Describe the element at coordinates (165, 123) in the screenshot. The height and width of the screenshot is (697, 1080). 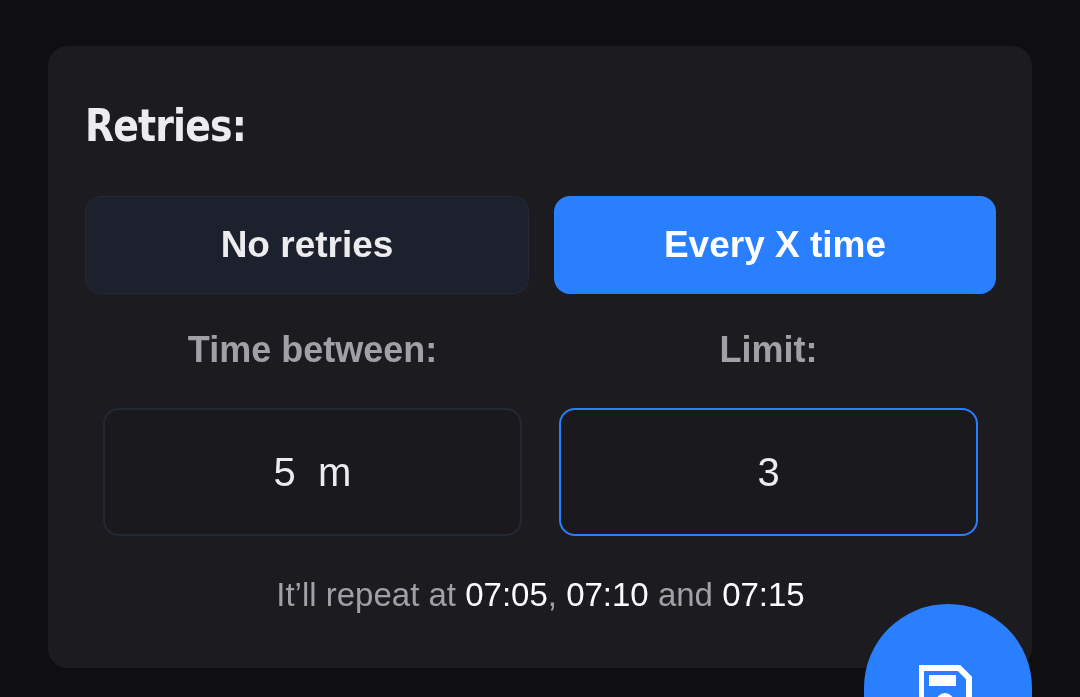
I see `card-title: Retries:` at that location.